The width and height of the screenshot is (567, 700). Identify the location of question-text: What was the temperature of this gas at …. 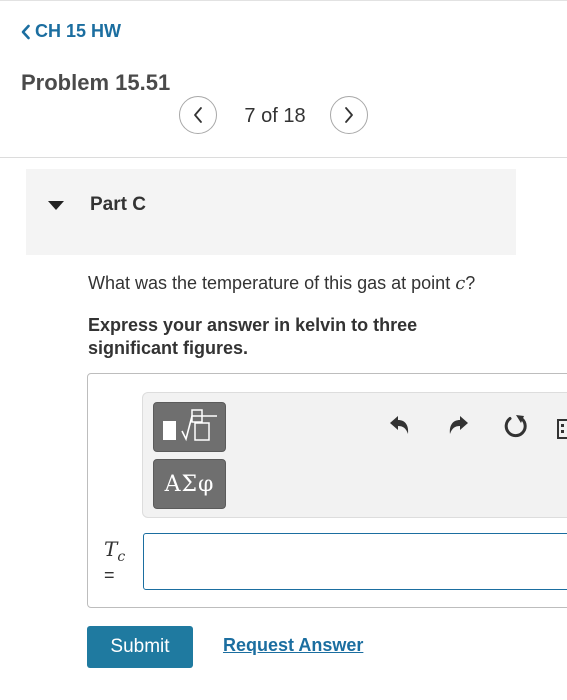
(281, 283).